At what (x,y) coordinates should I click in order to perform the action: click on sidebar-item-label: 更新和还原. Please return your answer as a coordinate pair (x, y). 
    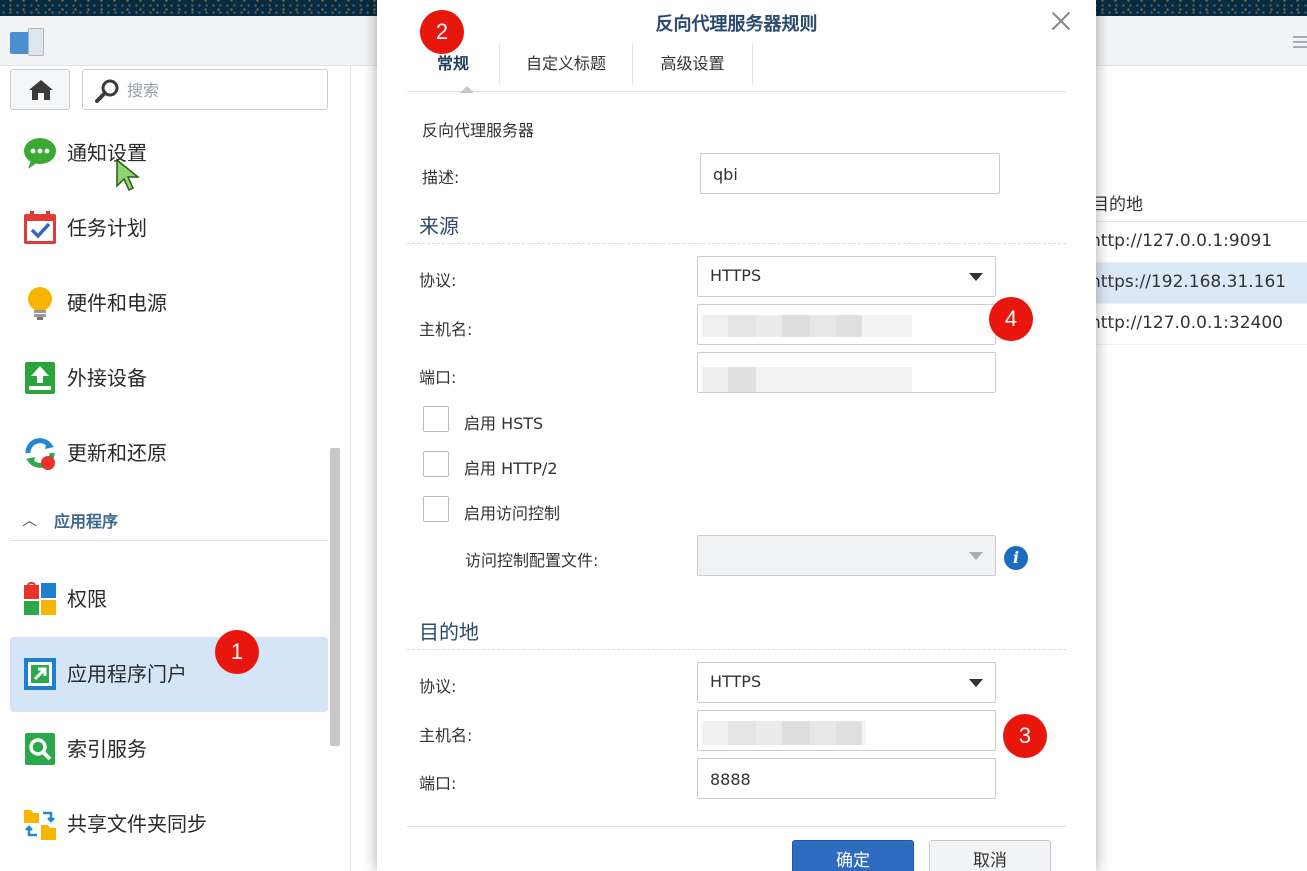
    Looking at the image, I should click on (117, 453).